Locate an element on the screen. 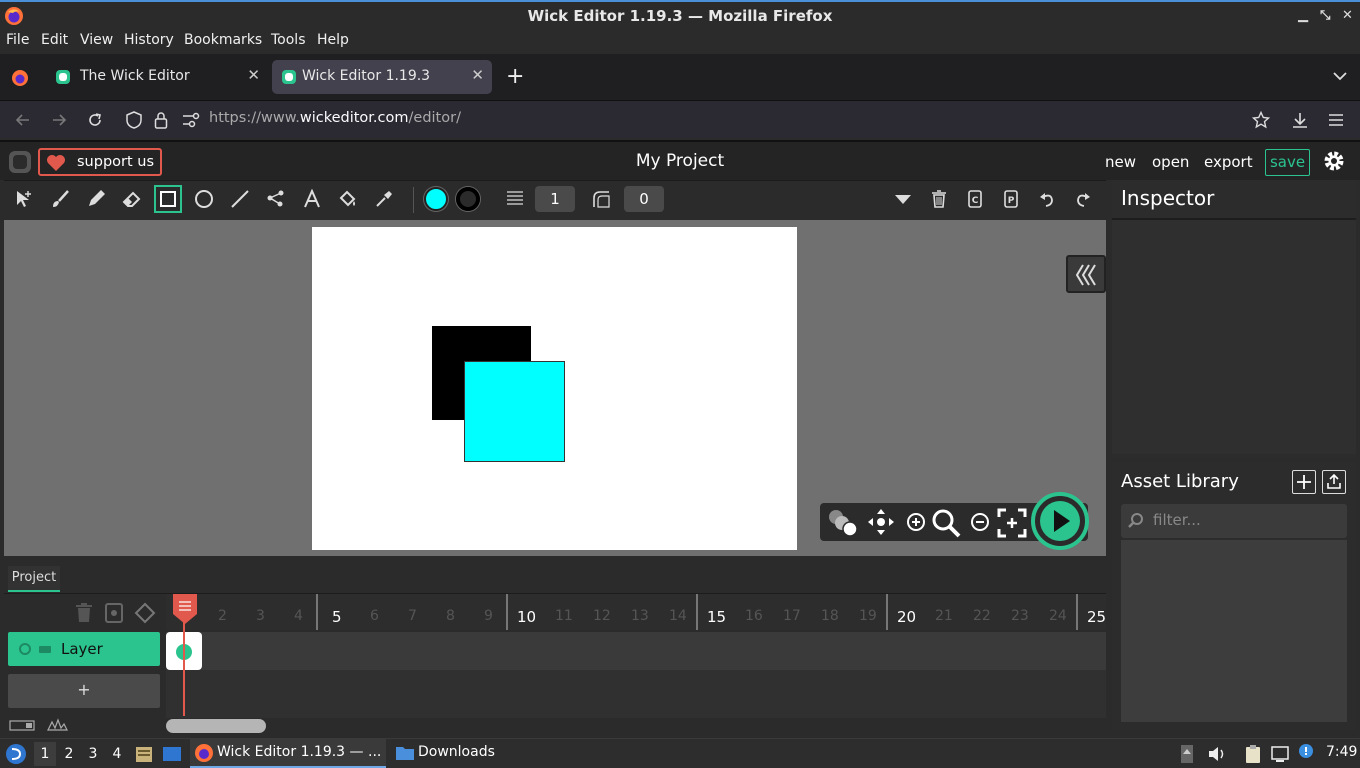 Image resolution: width=1360 pixels, height=768 pixels. timeline-horizontal-scrollbar is located at coordinates (216, 726).